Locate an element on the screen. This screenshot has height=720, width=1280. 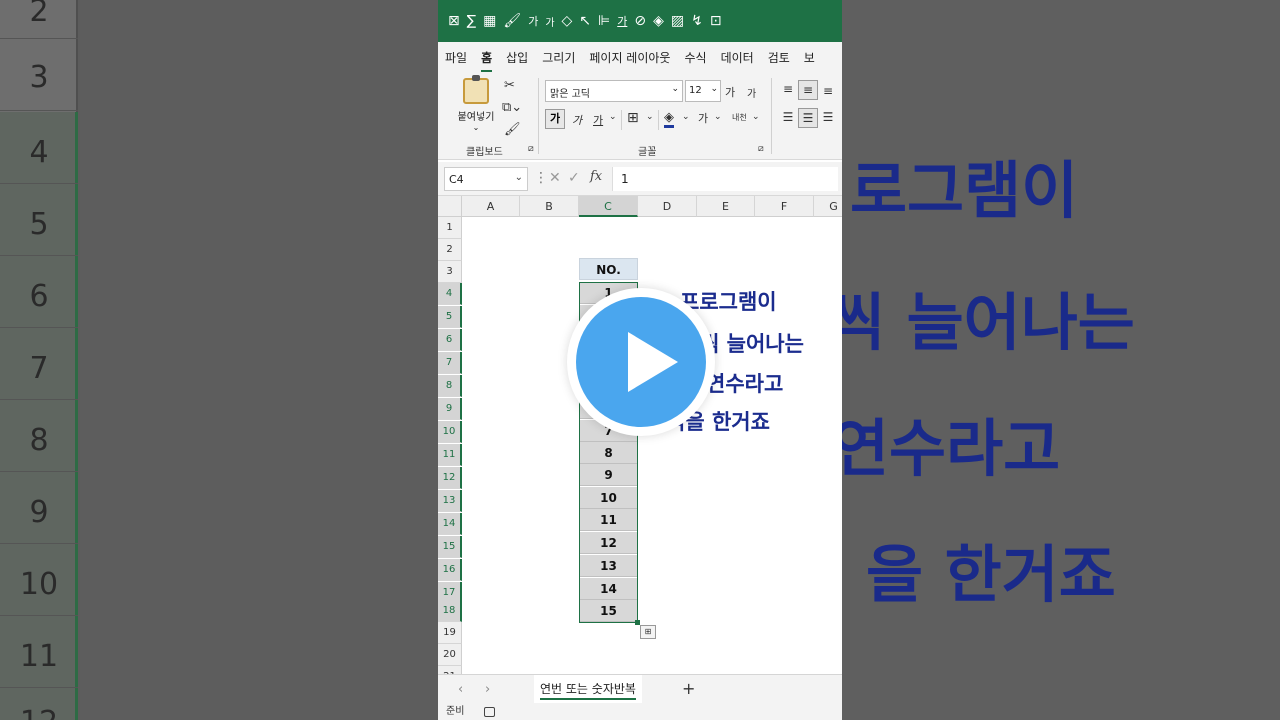
pointer-icon: ↖ is located at coordinates (585, 21).